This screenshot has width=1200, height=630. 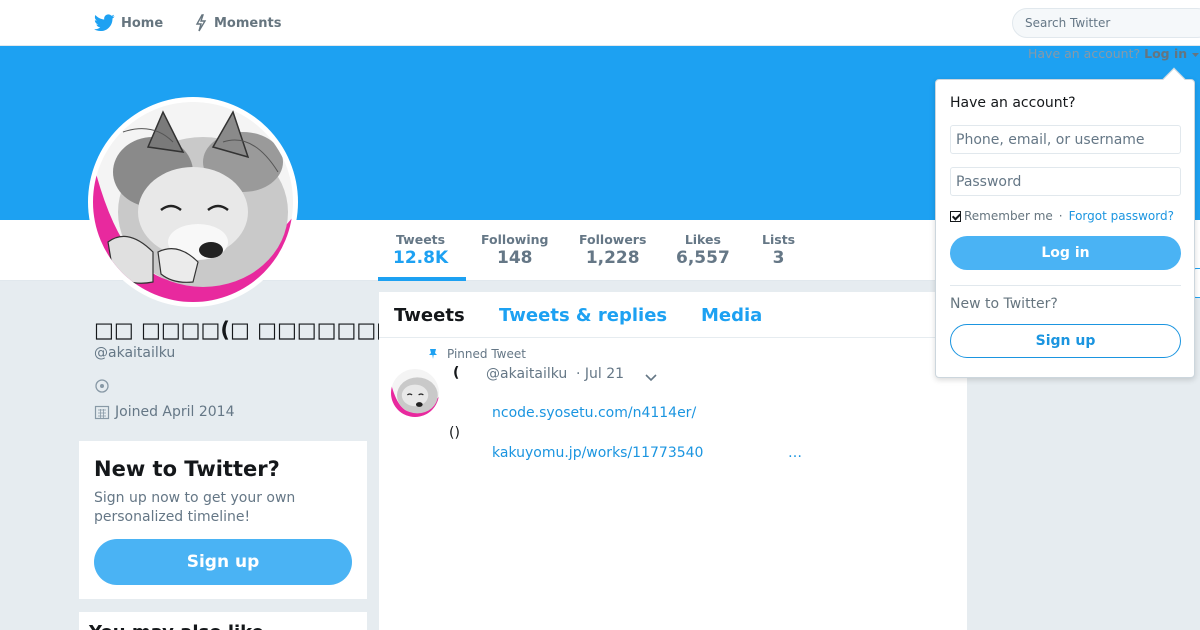 I want to click on new-to-twitter-label: New to Twitter?, so click(x=1004, y=304).